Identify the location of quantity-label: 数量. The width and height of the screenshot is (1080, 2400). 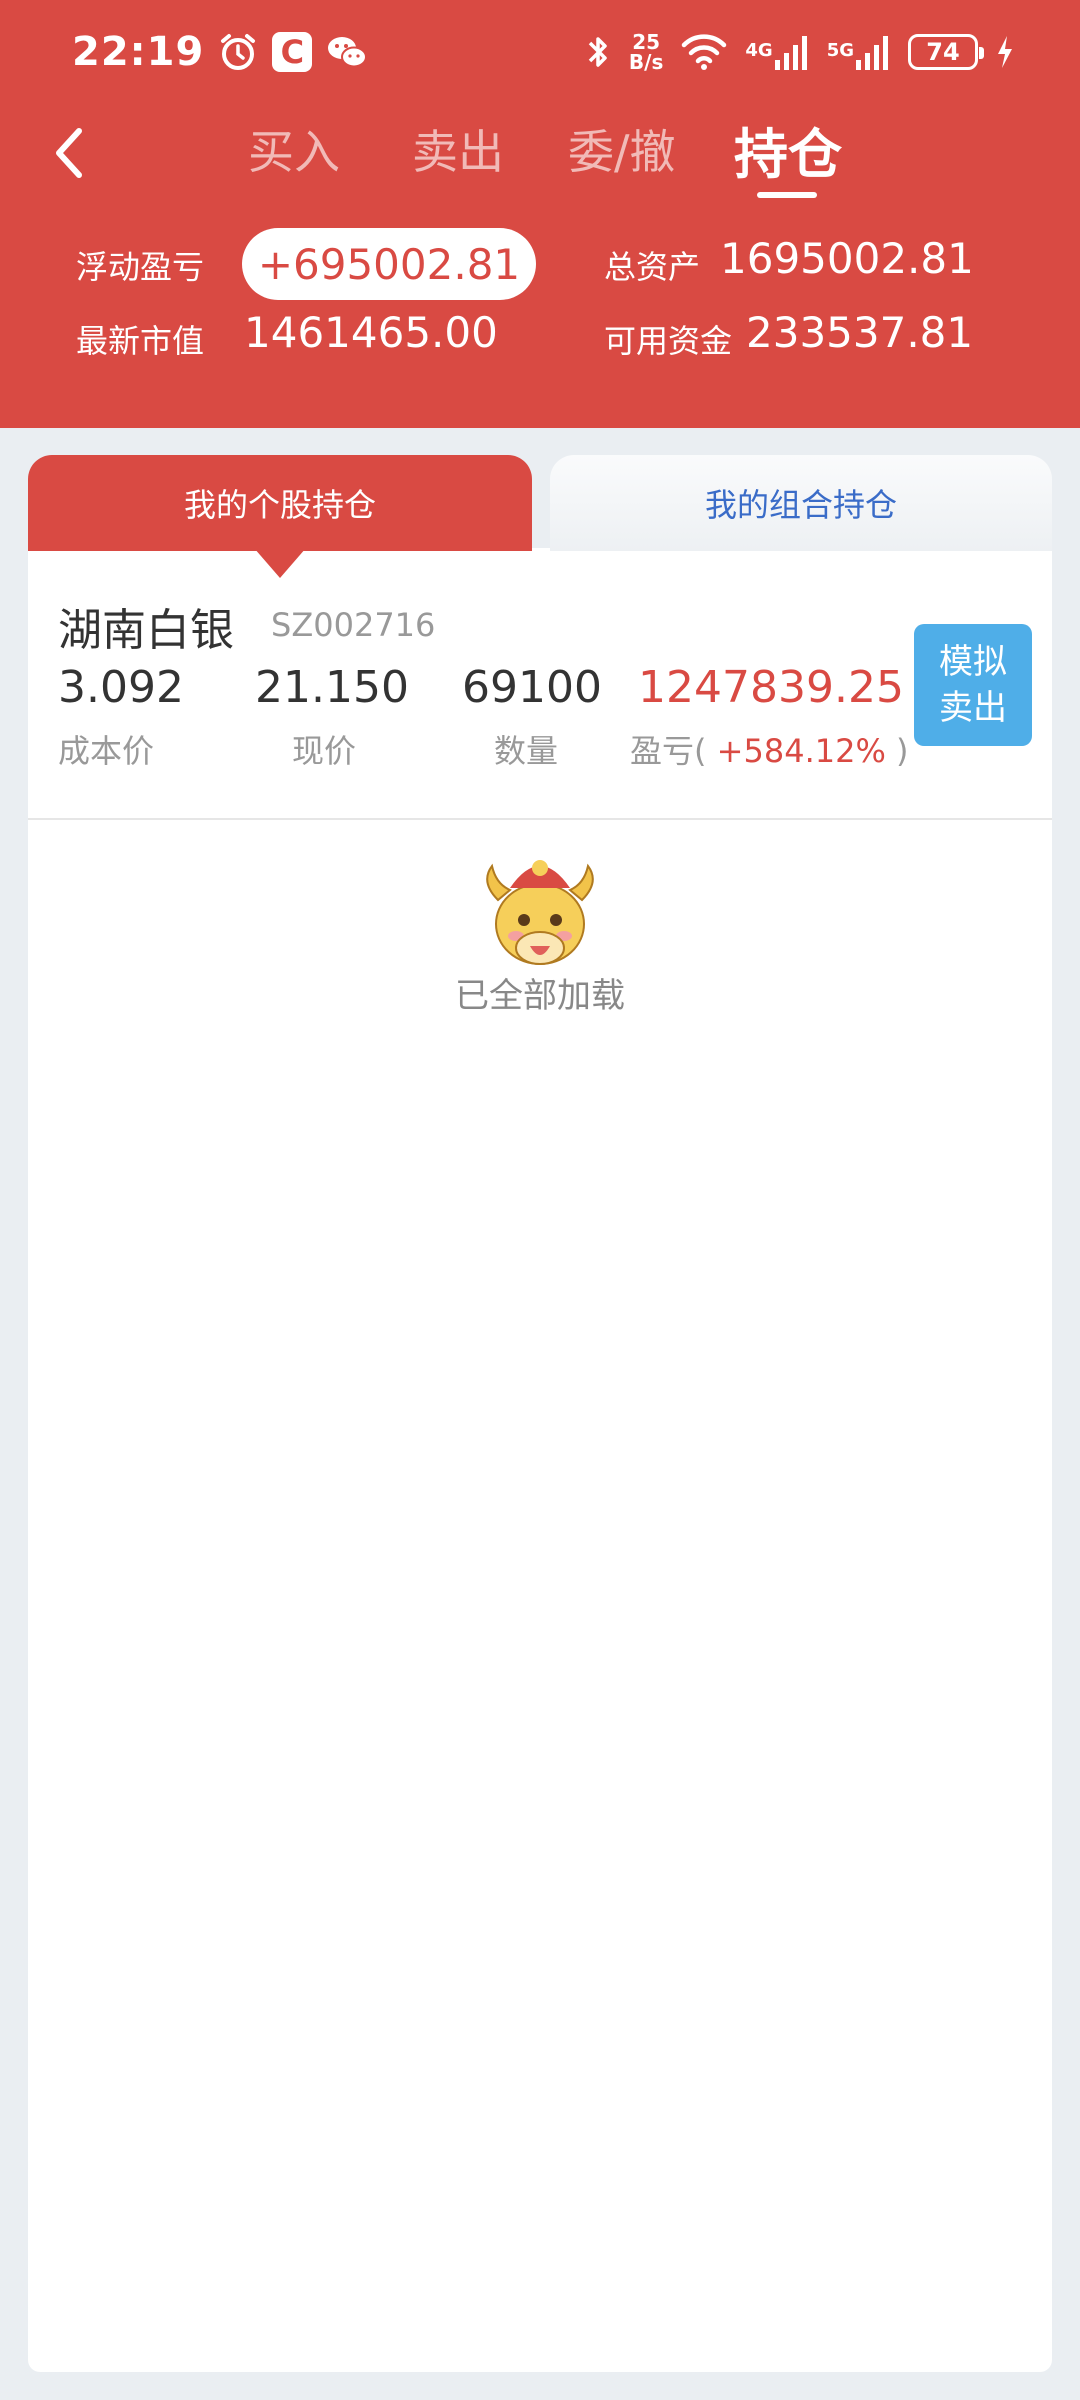
(526, 751).